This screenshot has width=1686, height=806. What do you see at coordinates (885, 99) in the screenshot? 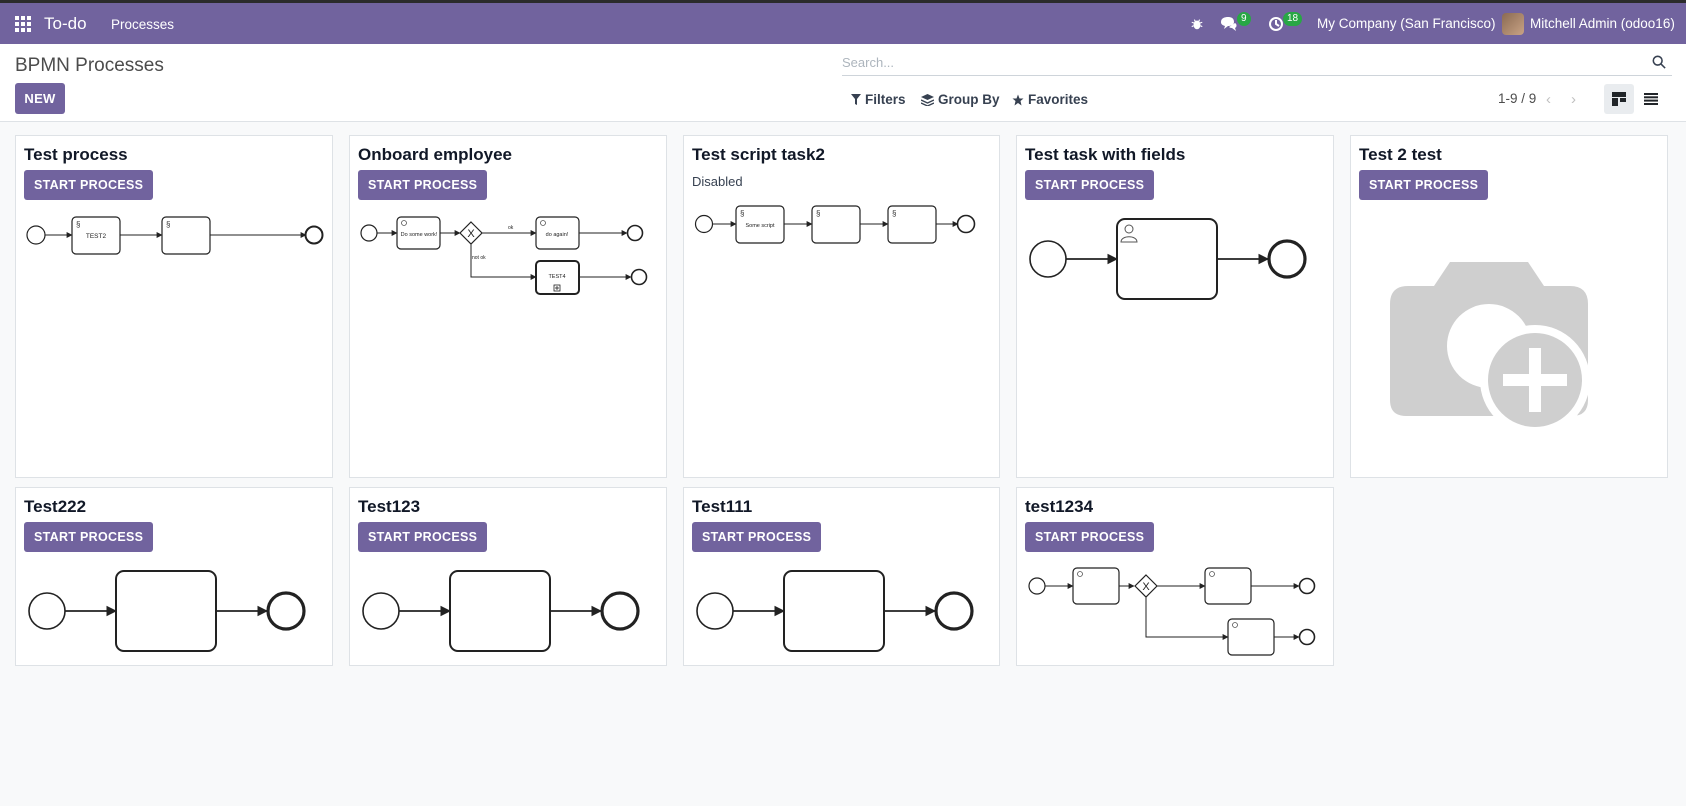
I see `filters-label: Filters` at bounding box center [885, 99].